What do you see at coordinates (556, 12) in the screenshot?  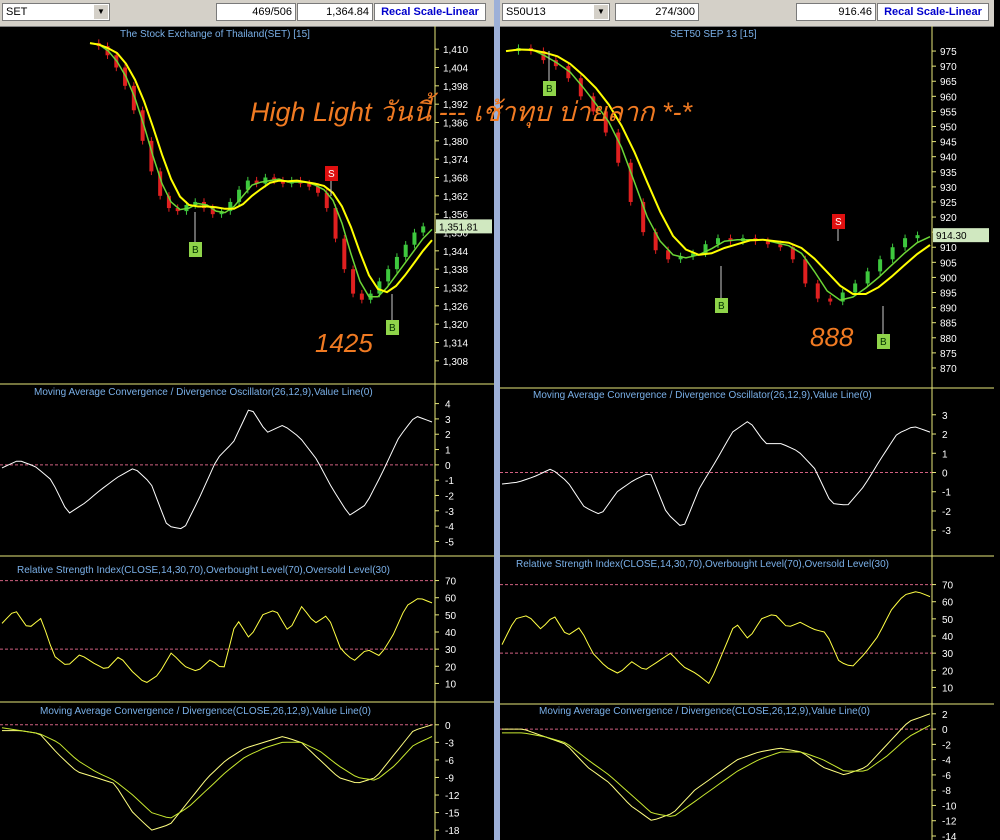 I see `symbol-dropdown: S50U13 ▼` at bounding box center [556, 12].